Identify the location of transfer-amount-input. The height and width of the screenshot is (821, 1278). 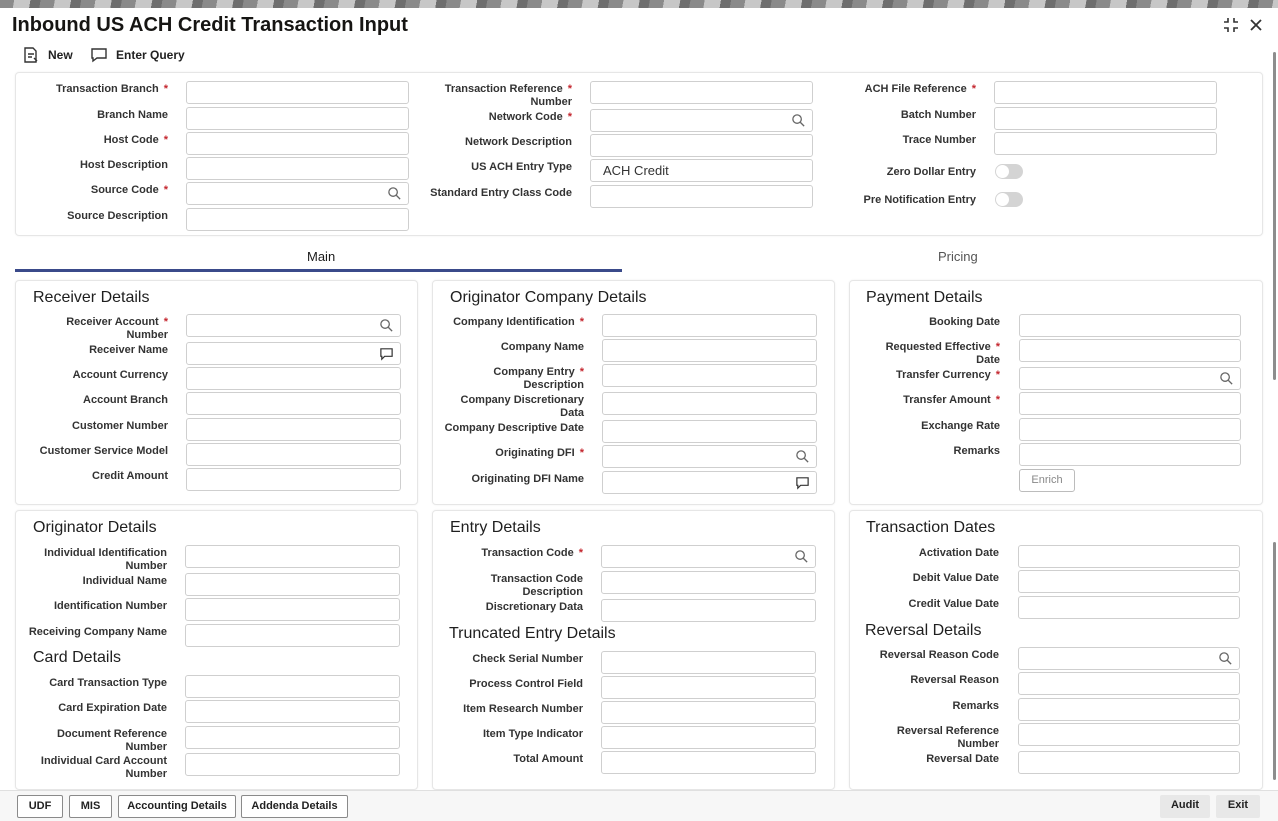
(1130, 403).